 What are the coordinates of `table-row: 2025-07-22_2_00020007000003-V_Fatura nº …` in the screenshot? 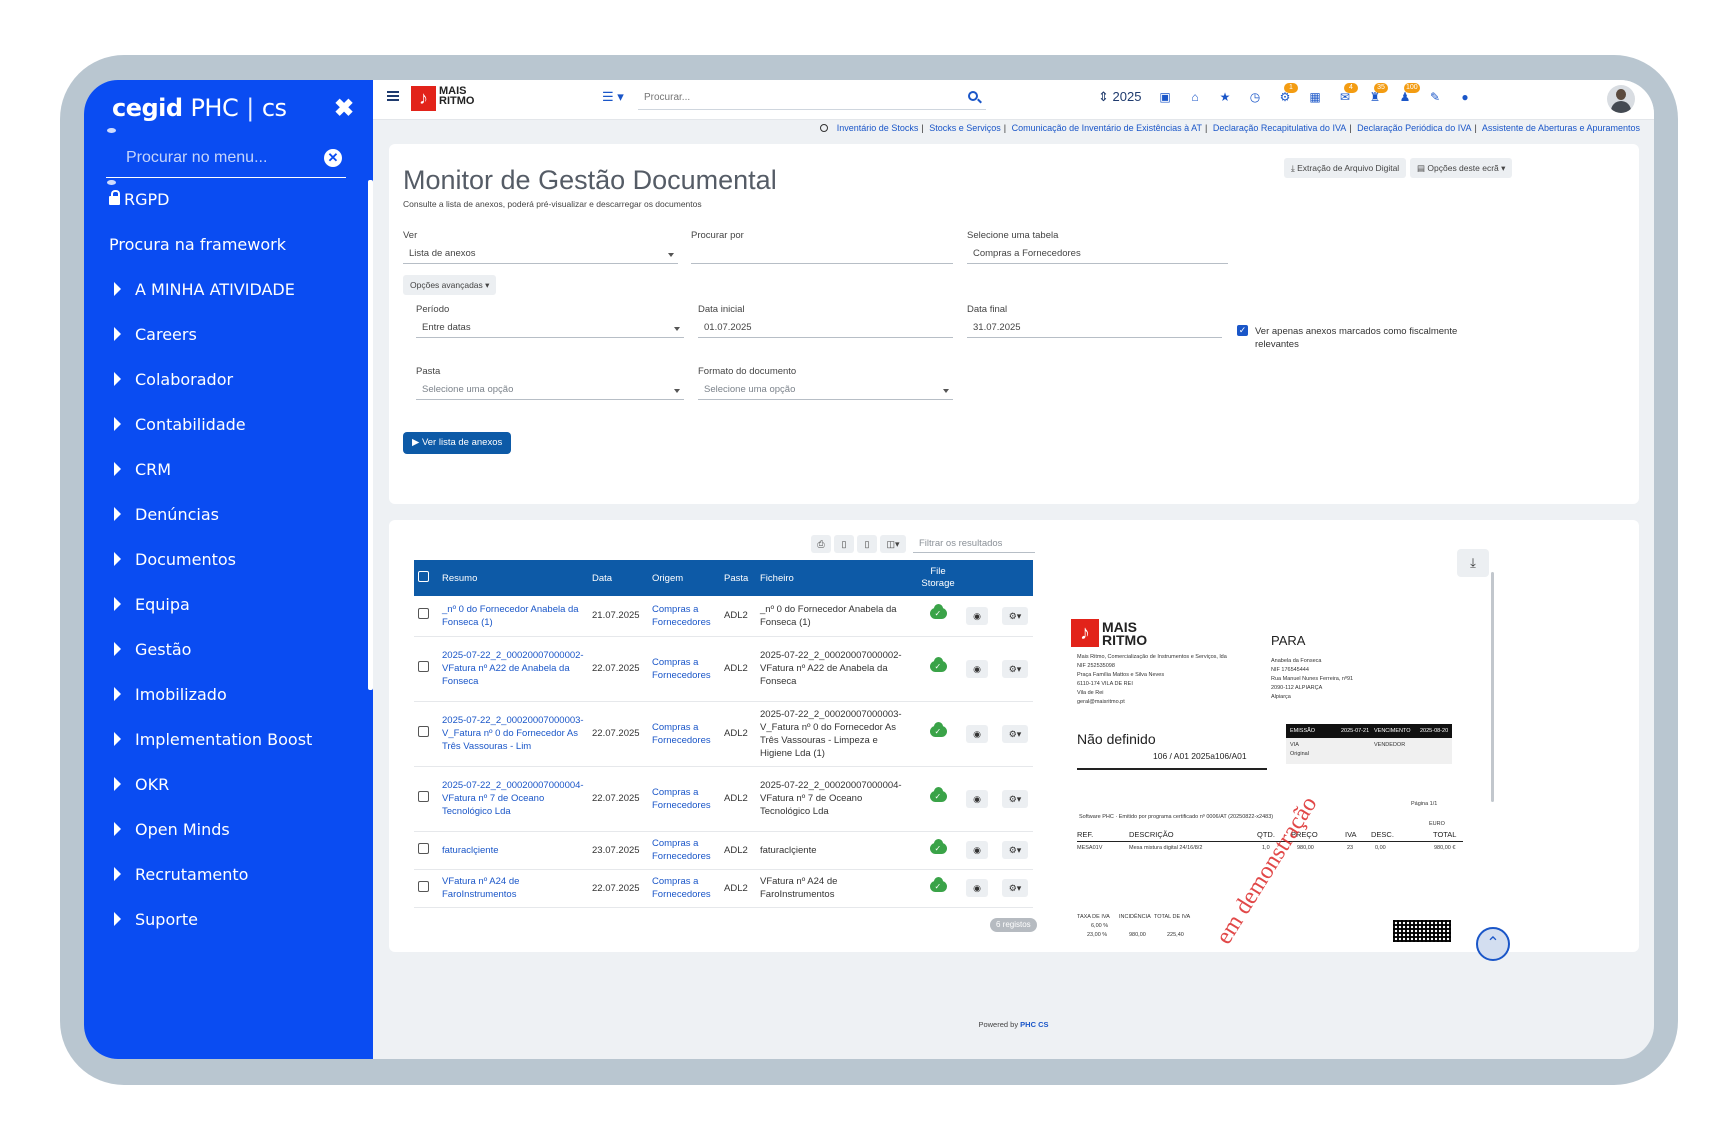 It's located at (723, 734).